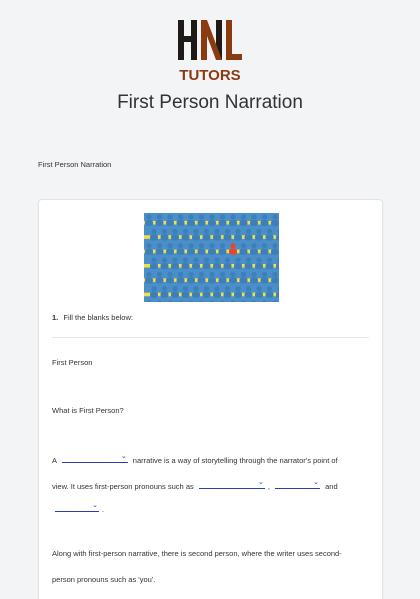 The width and height of the screenshot is (420, 599). I want to click on blank-dropdown-3: ⌄, so click(298, 484).